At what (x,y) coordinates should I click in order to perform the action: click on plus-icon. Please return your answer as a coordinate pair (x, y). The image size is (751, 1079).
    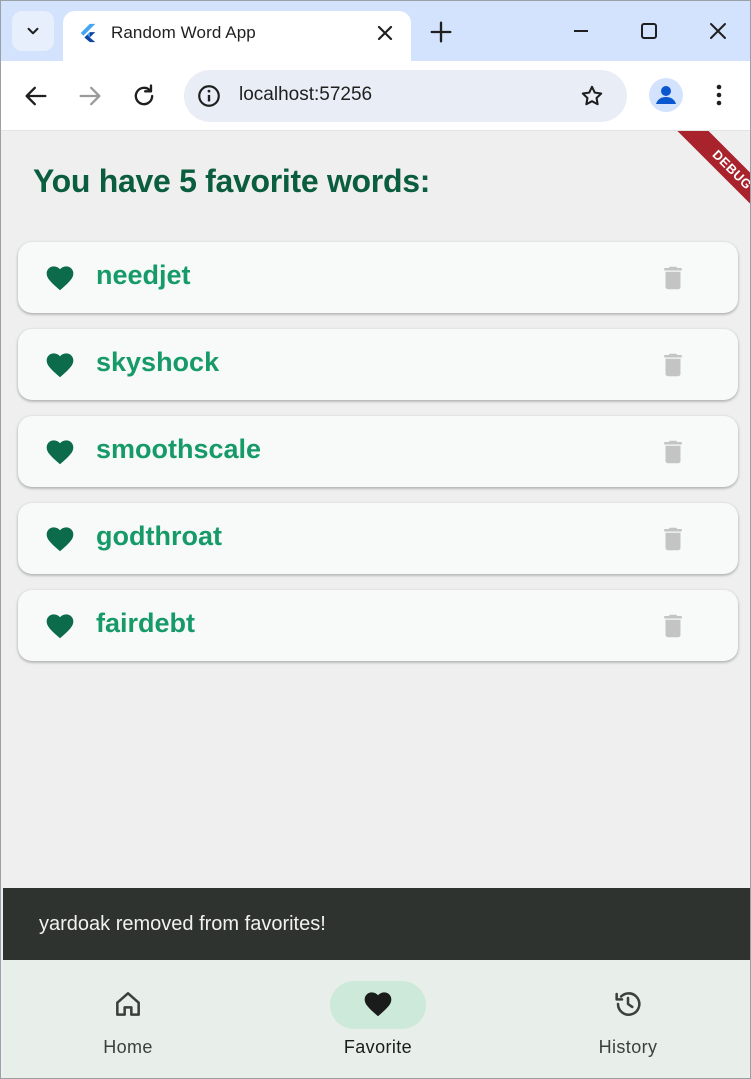
    Looking at the image, I should click on (441, 32).